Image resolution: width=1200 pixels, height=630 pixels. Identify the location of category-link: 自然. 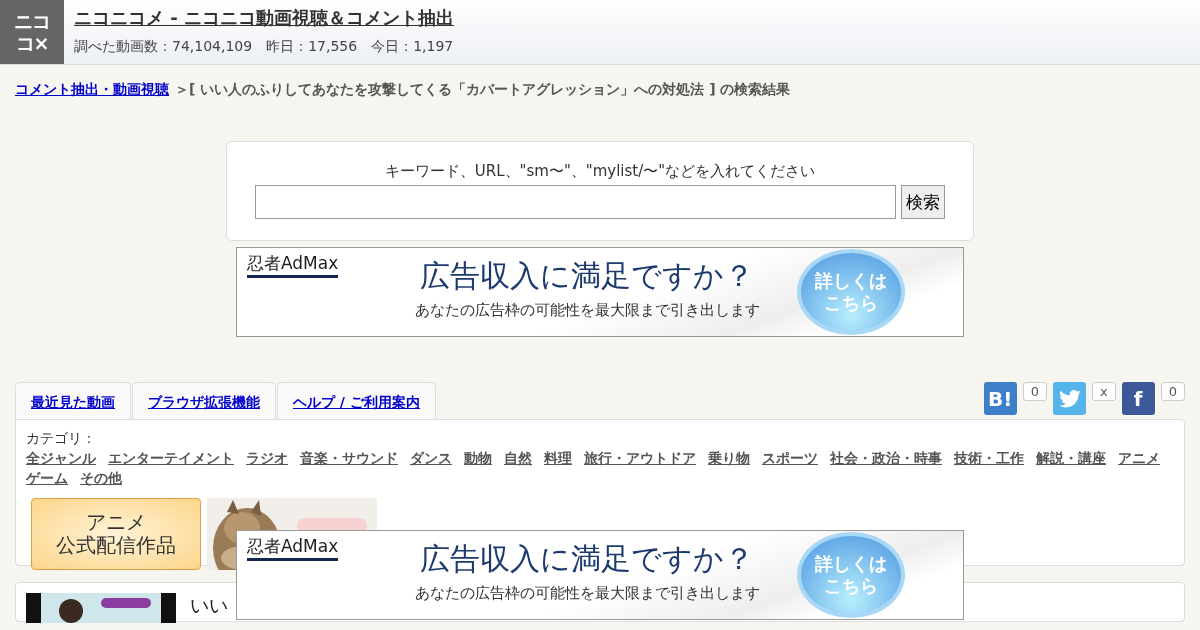
(518, 459).